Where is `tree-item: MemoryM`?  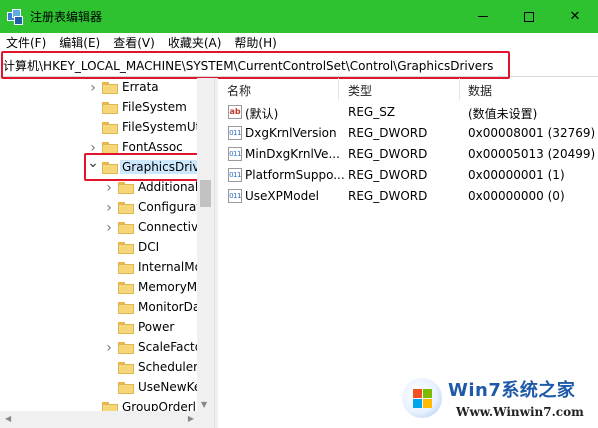
tree-item: MemoryM is located at coordinates (98, 288).